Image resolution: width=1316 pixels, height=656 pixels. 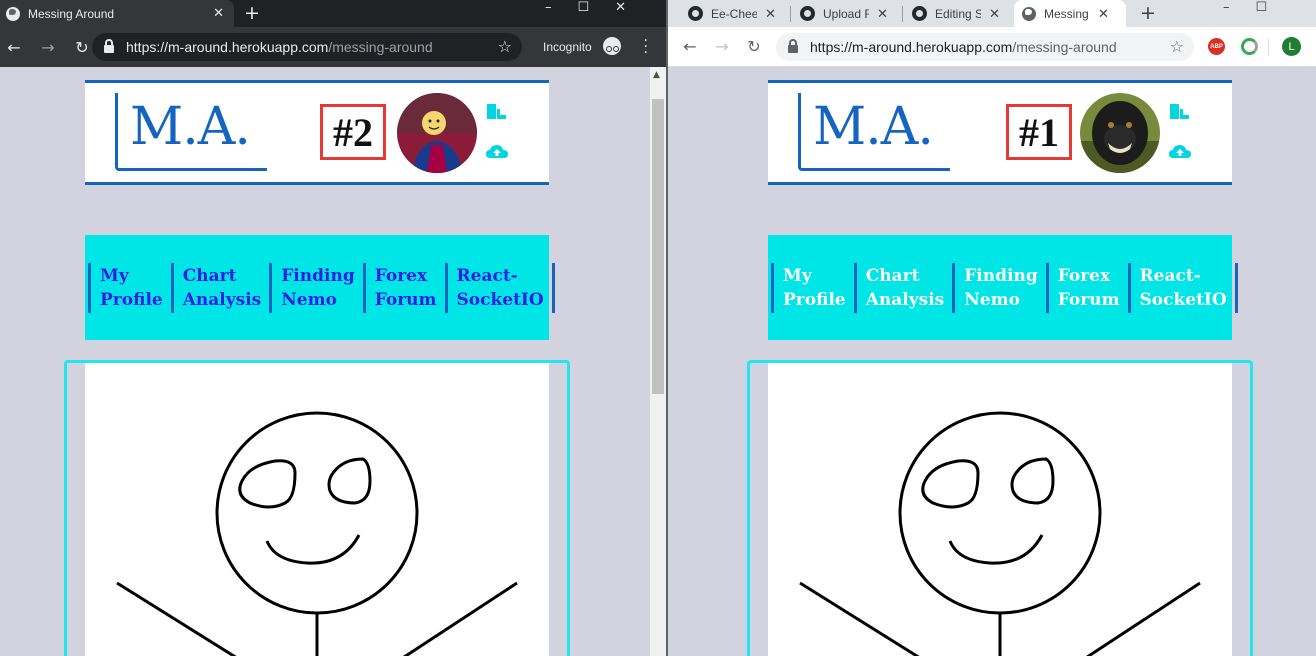 I want to click on incognito-icon, so click(x=612, y=46).